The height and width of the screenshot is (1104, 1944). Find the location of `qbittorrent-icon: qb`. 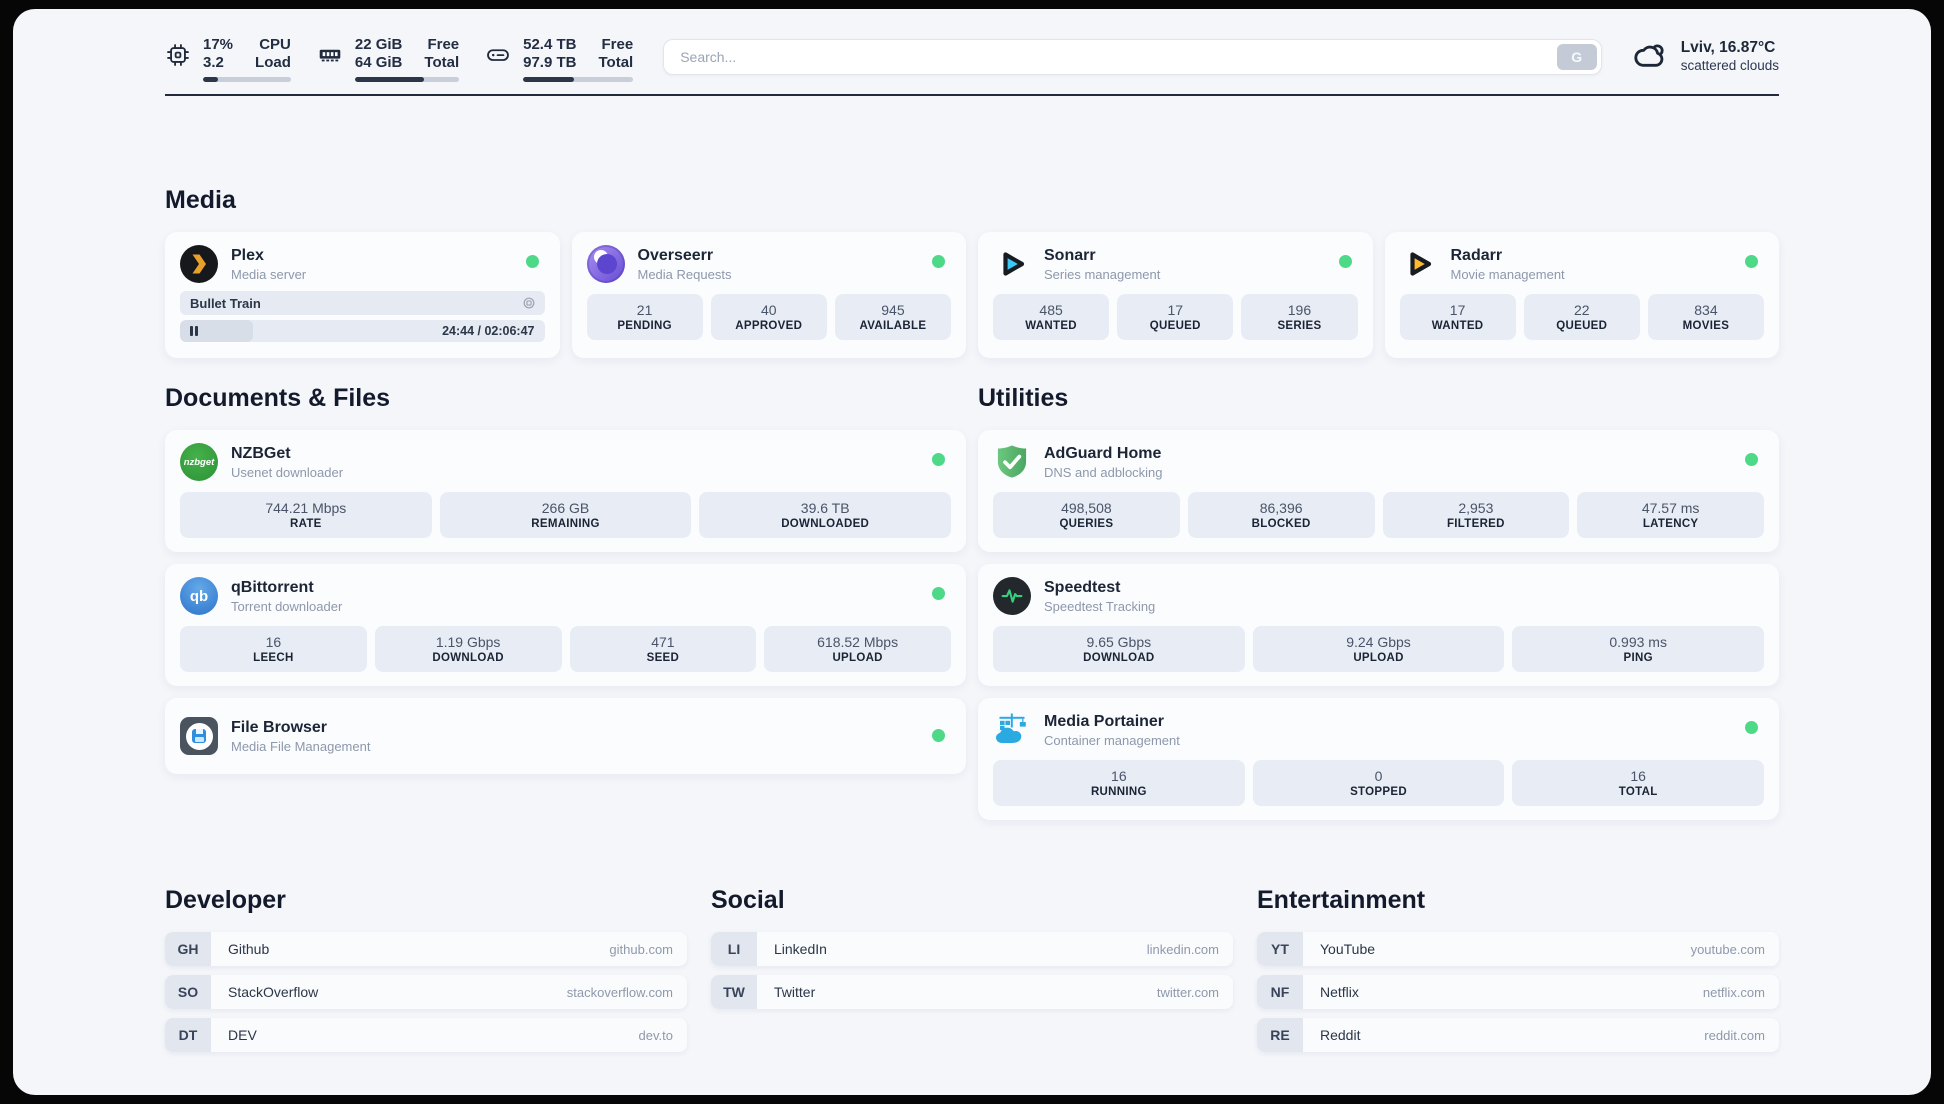

qbittorrent-icon: qb is located at coordinates (199, 596).